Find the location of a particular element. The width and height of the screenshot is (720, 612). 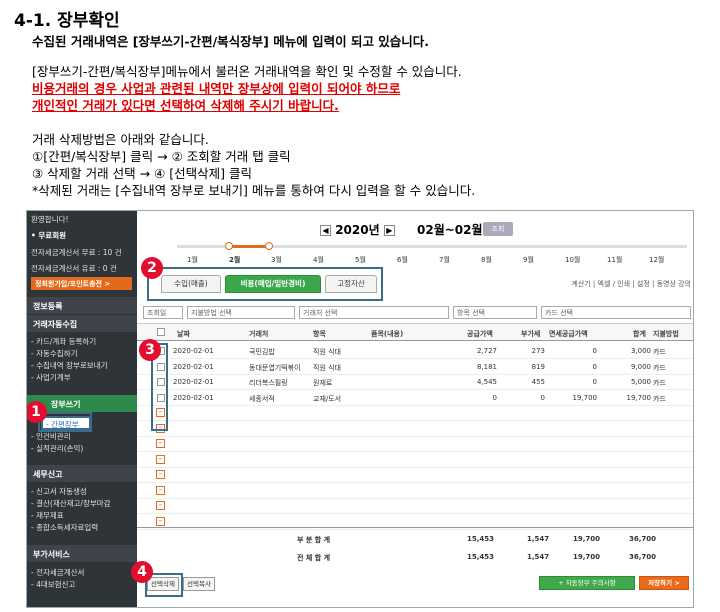

filter-bar: 조회일 지불방법 선택 거래처 선택 항목 선택 카드 선택 is located at coordinates (418, 313).